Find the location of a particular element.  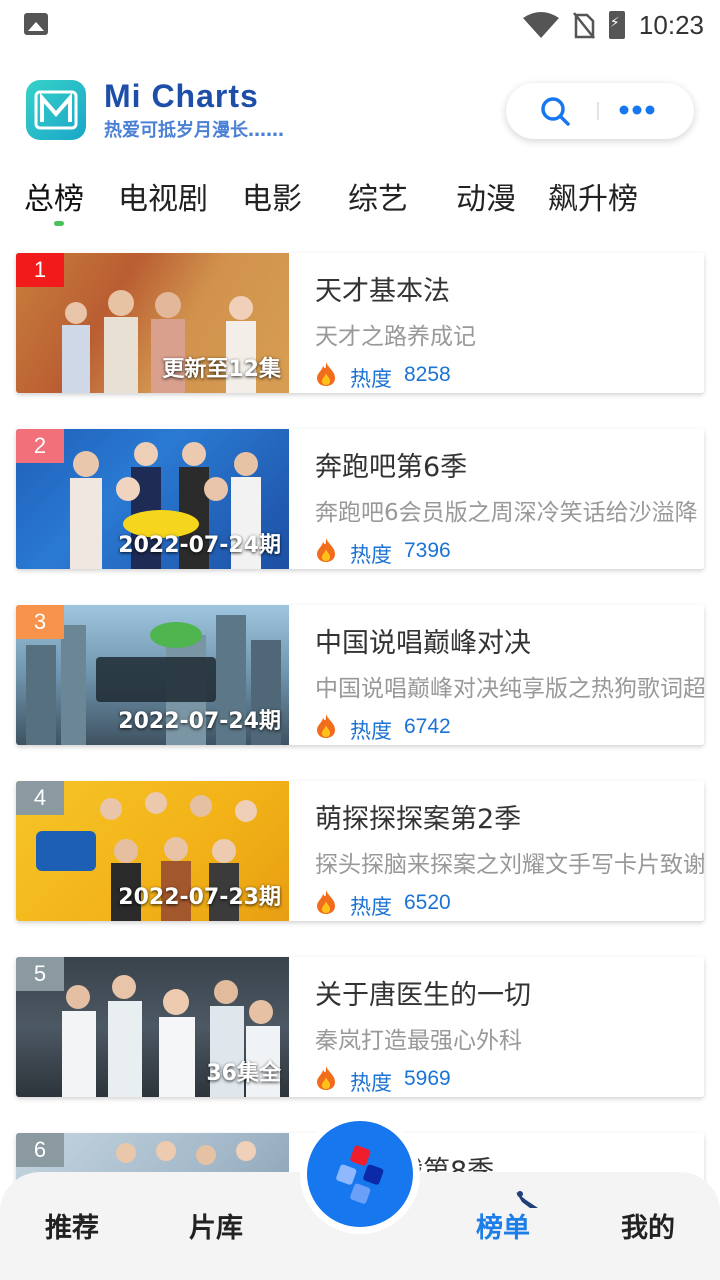

rank-badge: 5 is located at coordinates (40, 974).